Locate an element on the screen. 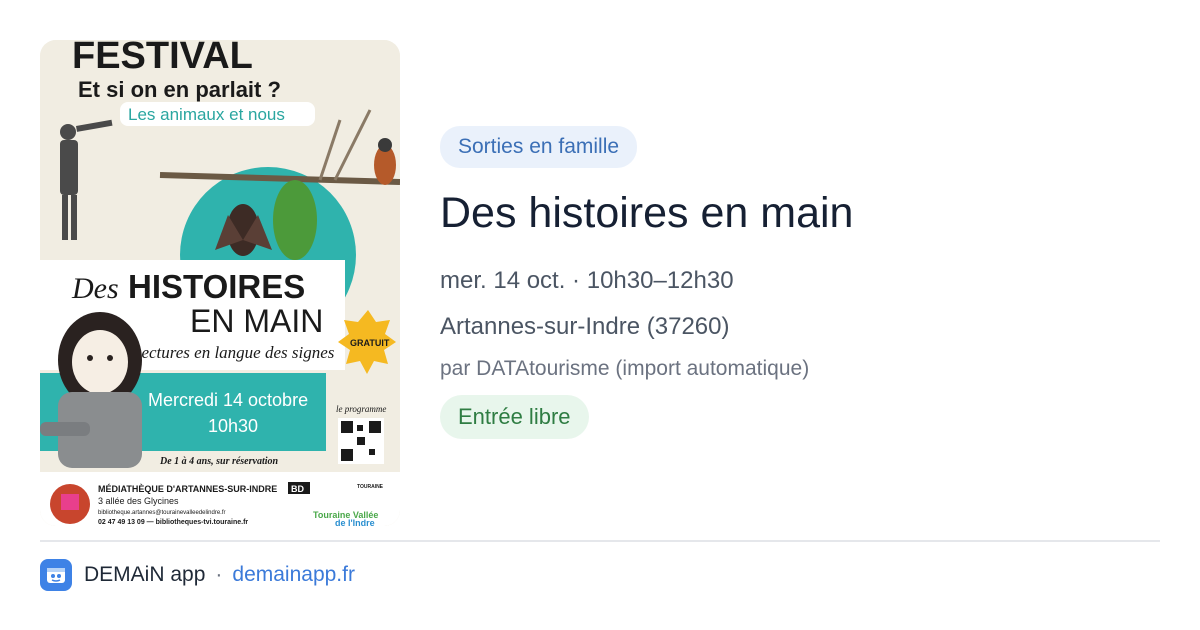 This screenshot has height=630, width=1200. poster-theme: Les animaux et nous is located at coordinates (206, 114).